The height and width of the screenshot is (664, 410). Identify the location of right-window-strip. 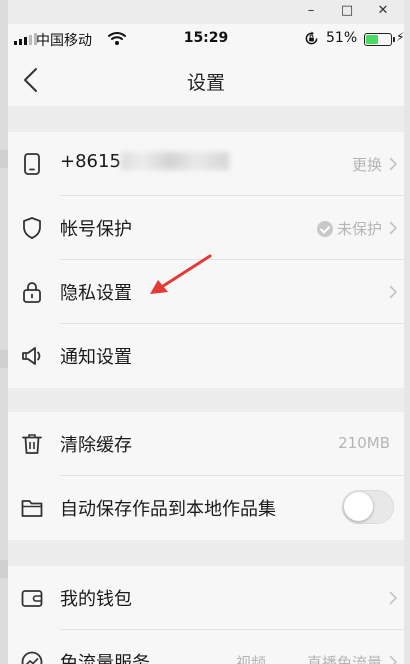
(407, 332).